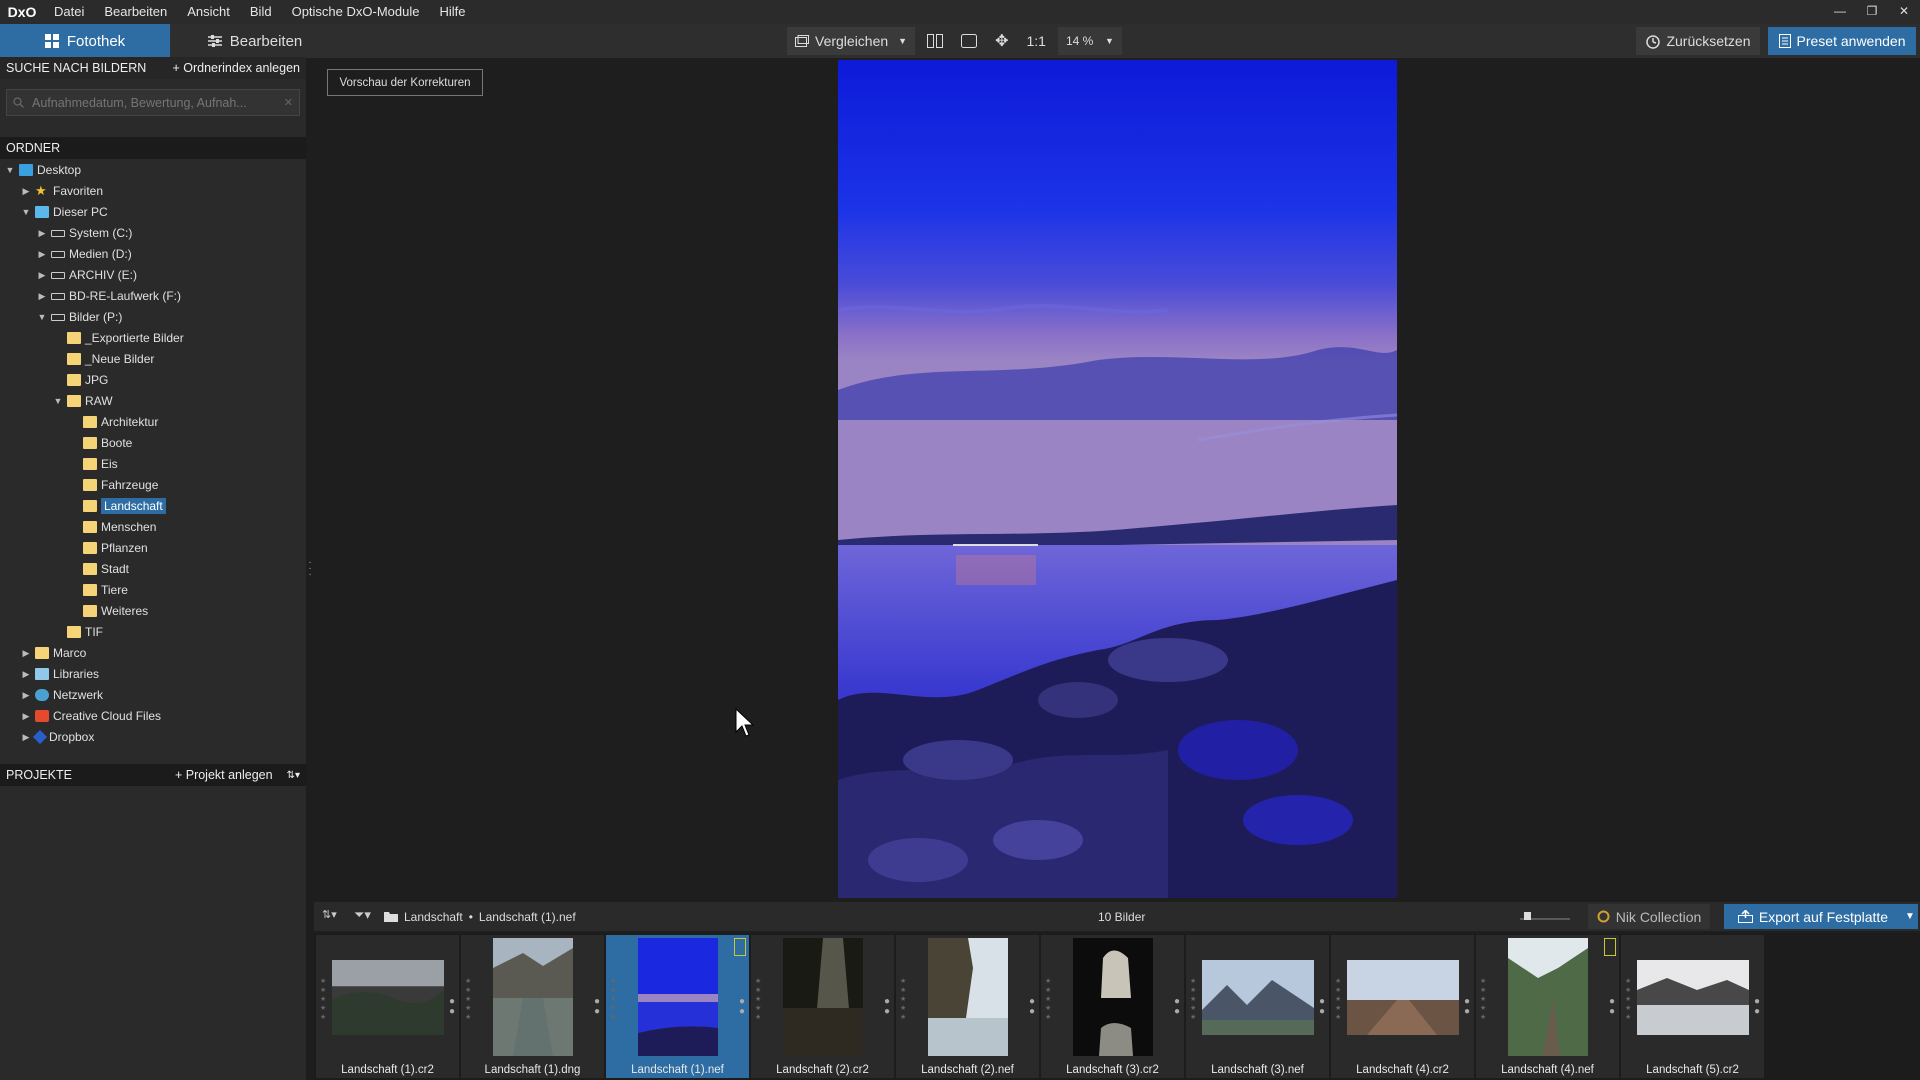 The height and width of the screenshot is (1080, 1920). What do you see at coordinates (100, 443) in the screenshot?
I see `folder-tree-item: Boote` at bounding box center [100, 443].